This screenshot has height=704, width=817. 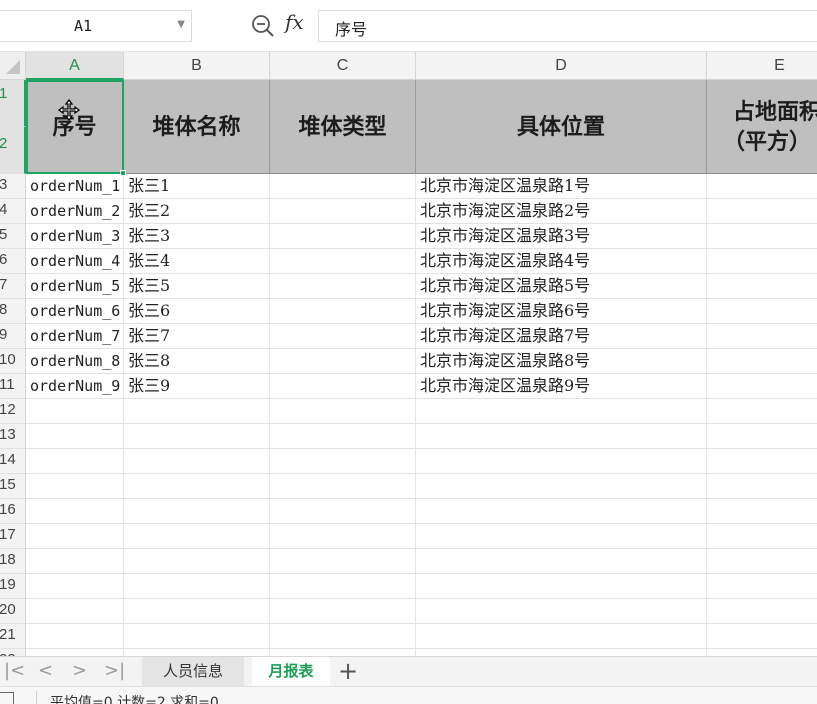 I want to click on row-number: 19, so click(x=8, y=584).